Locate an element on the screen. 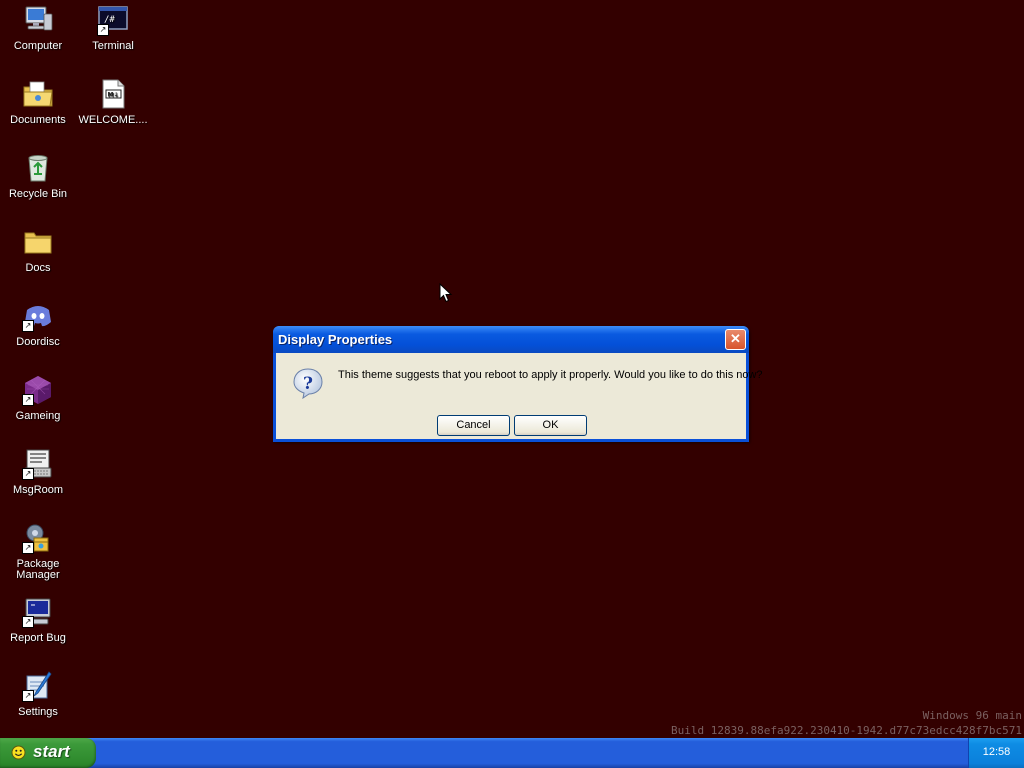  desktop-icon-recycle-bin: Recycle Bin is located at coordinates (38, 176).